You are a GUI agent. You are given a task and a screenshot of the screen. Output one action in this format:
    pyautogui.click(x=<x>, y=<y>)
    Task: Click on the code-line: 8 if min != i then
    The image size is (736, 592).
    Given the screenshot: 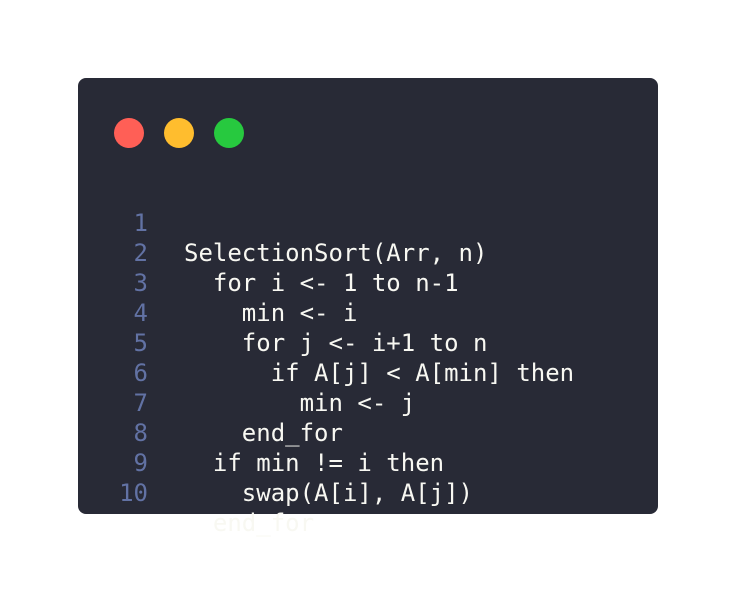 What is the action you would take?
    pyautogui.click(x=368, y=432)
    